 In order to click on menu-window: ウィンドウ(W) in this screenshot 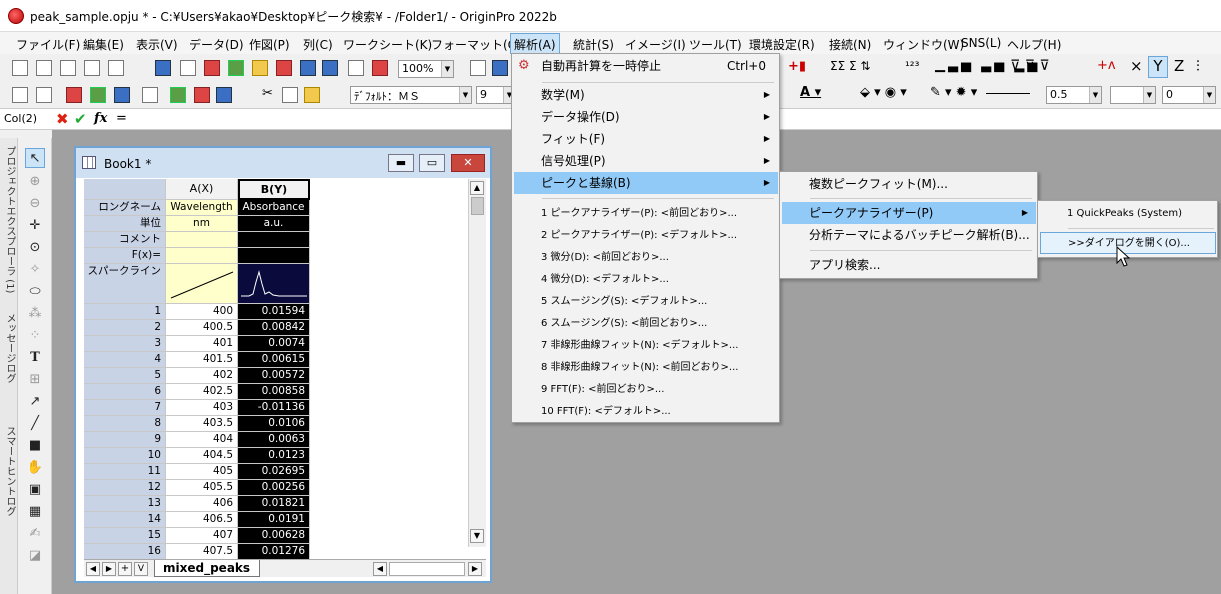, I will do `click(923, 44)`.